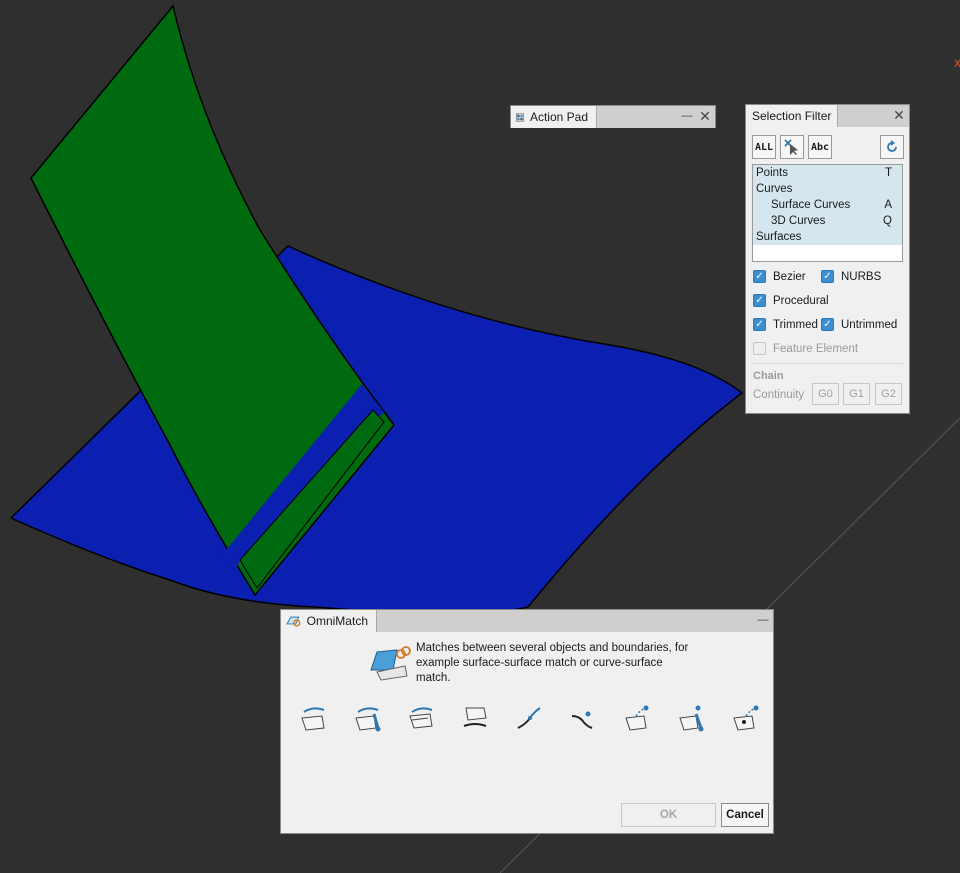 The image size is (960, 873). Describe the element at coordinates (798, 221) in the screenshot. I see `list-item-label: 3D Curves` at that location.